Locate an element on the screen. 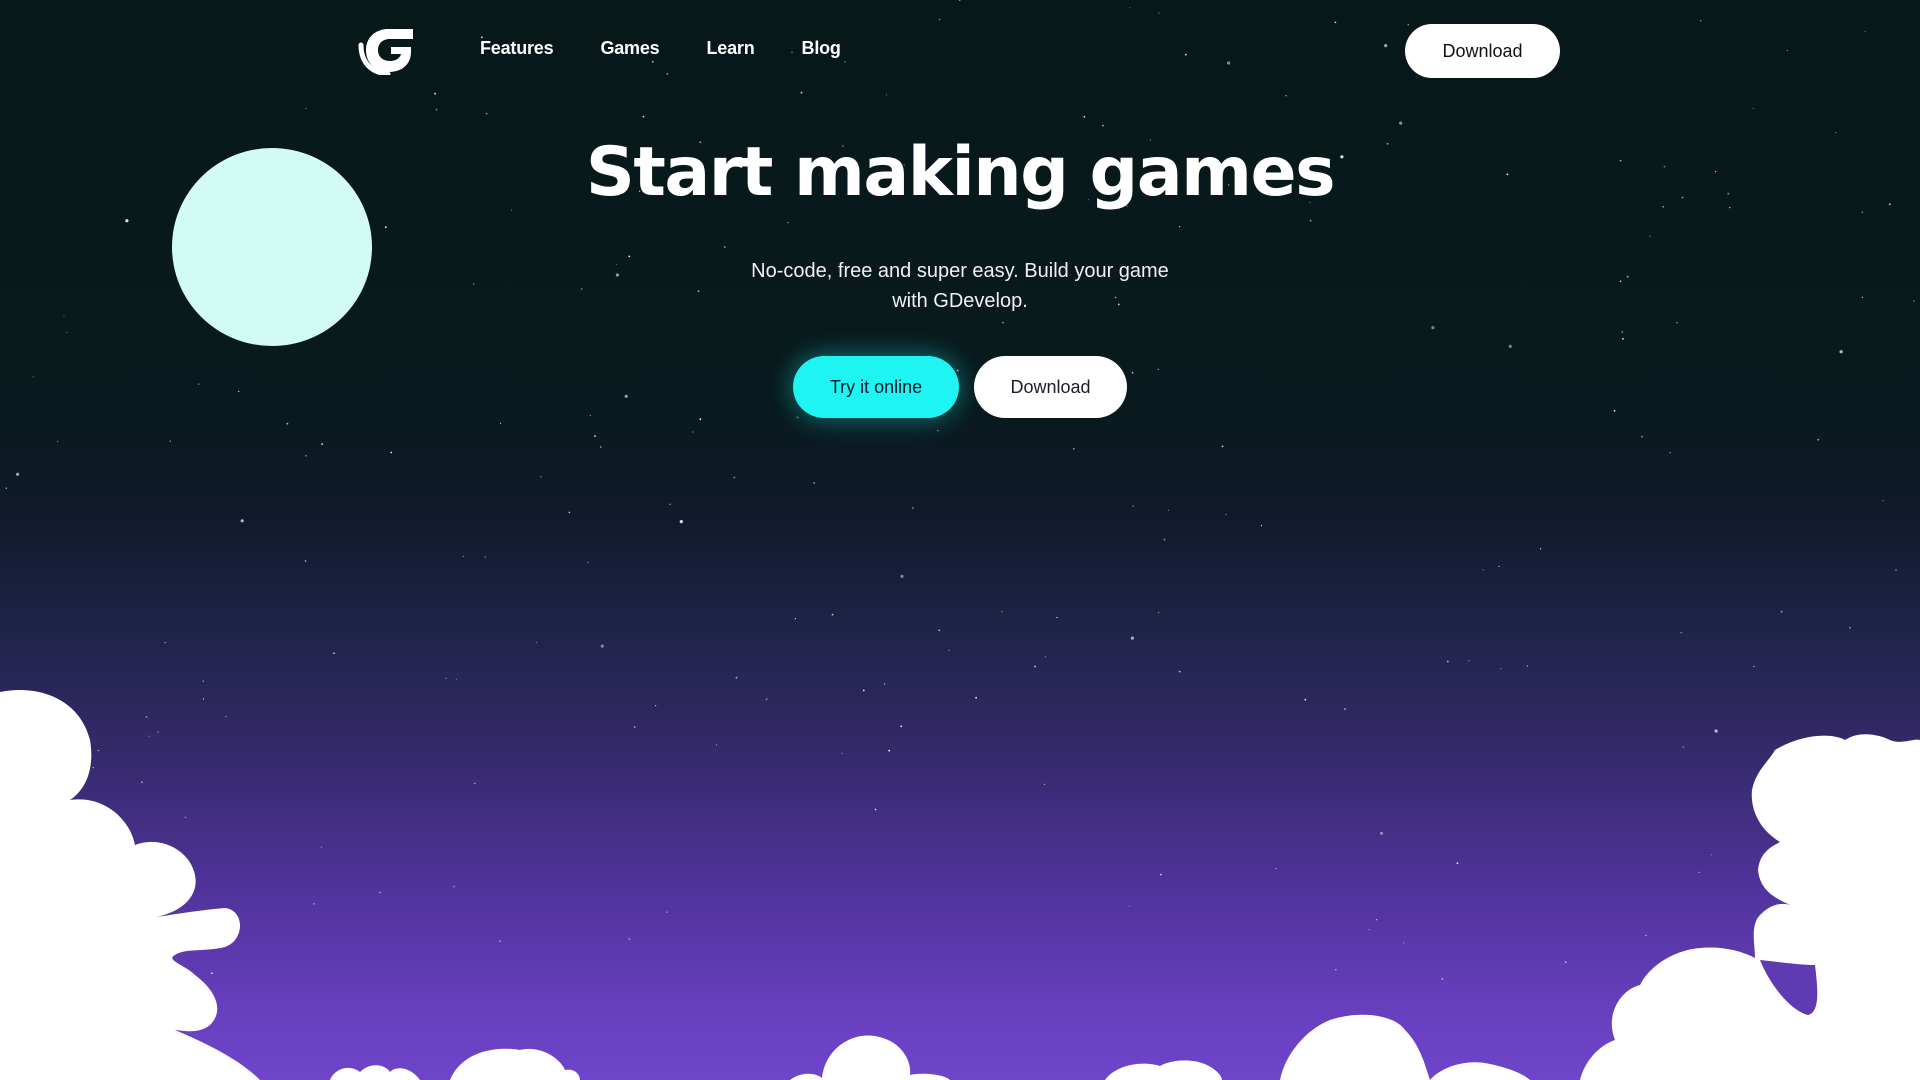 The image size is (1920, 1080). left-cloud is located at coordinates (130, 885).